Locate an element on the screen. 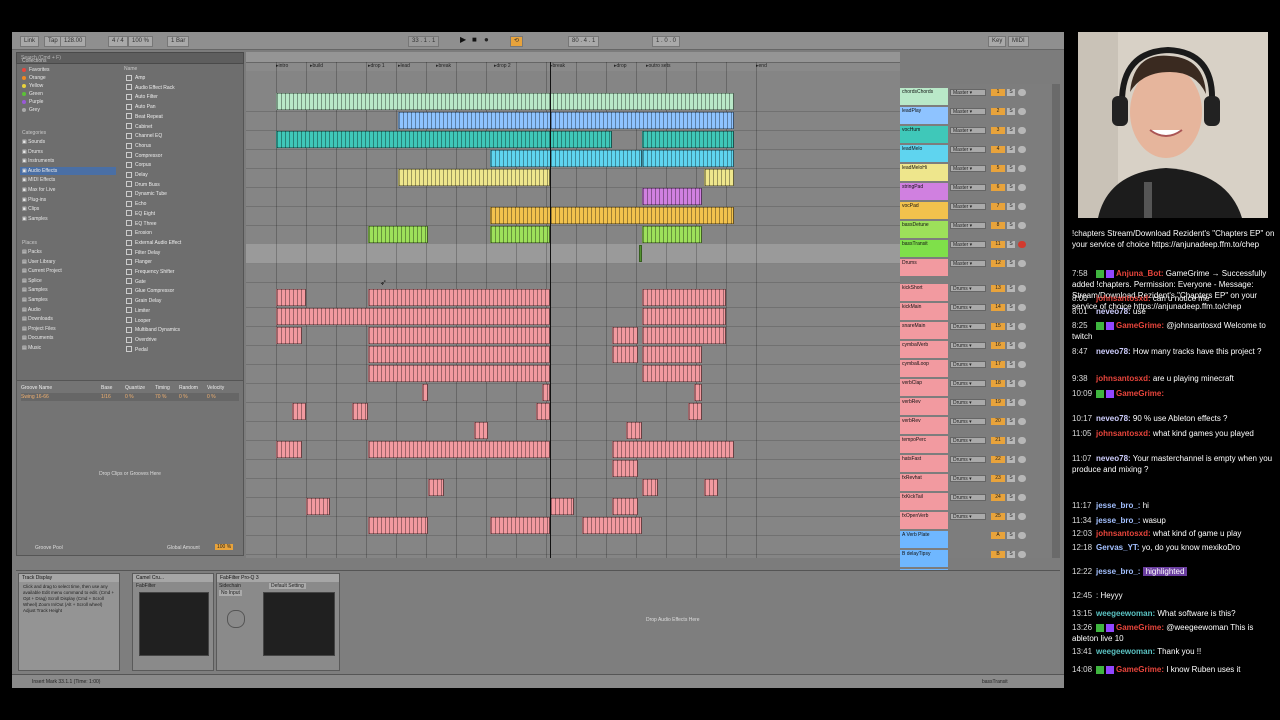  track-activator-number: 19 is located at coordinates (998, 402).